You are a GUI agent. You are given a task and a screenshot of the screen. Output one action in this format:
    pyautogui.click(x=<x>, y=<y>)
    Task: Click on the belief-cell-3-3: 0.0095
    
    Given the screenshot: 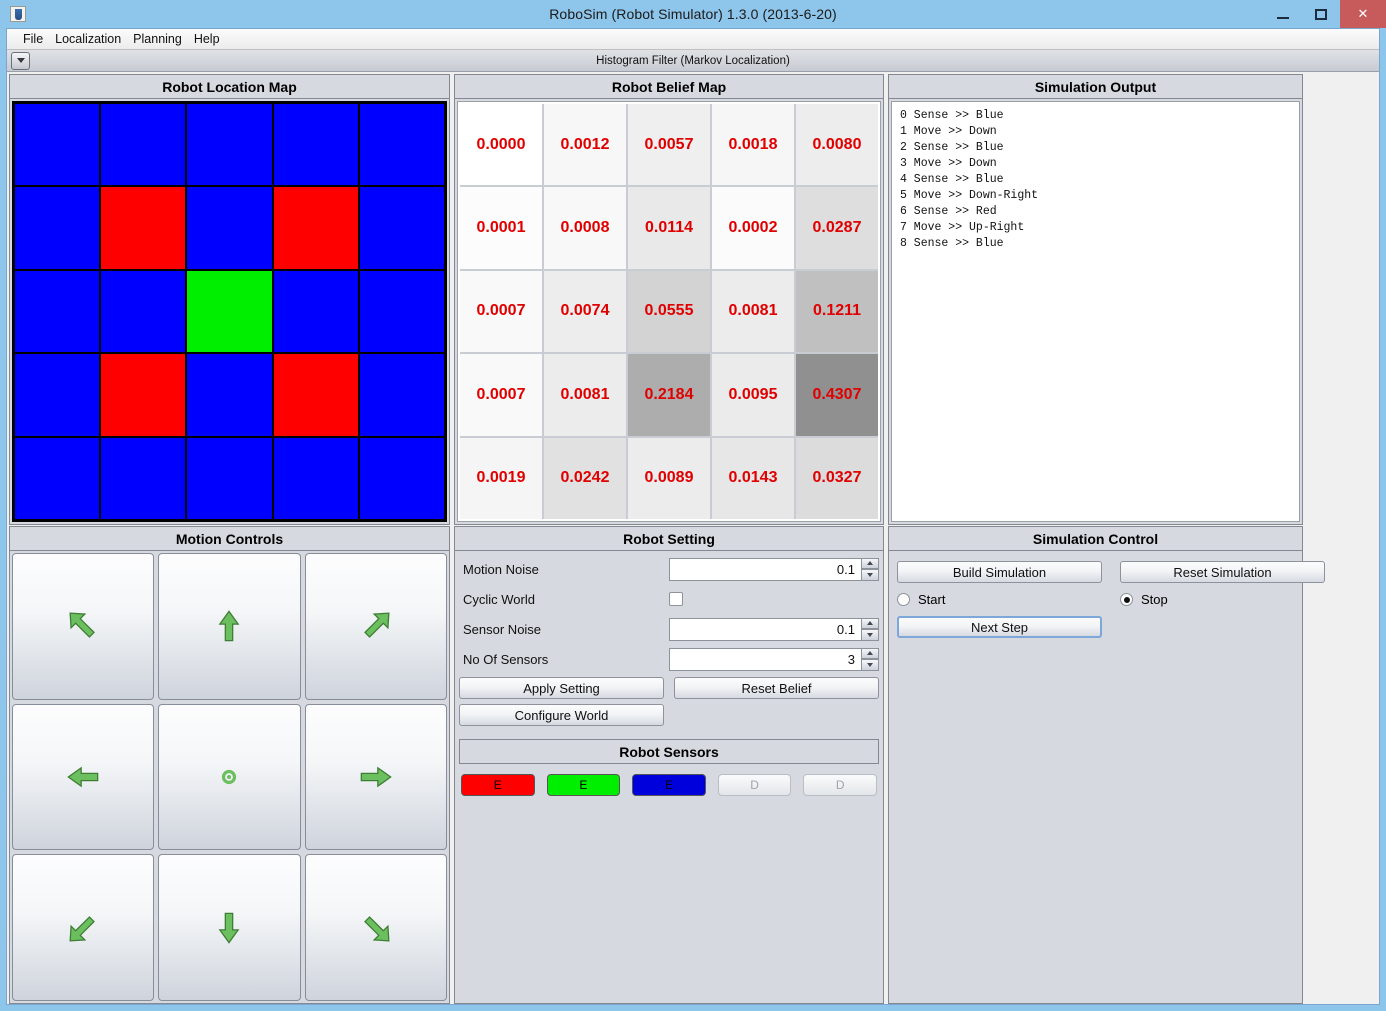 What is the action you would take?
    pyautogui.click(x=753, y=395)
    